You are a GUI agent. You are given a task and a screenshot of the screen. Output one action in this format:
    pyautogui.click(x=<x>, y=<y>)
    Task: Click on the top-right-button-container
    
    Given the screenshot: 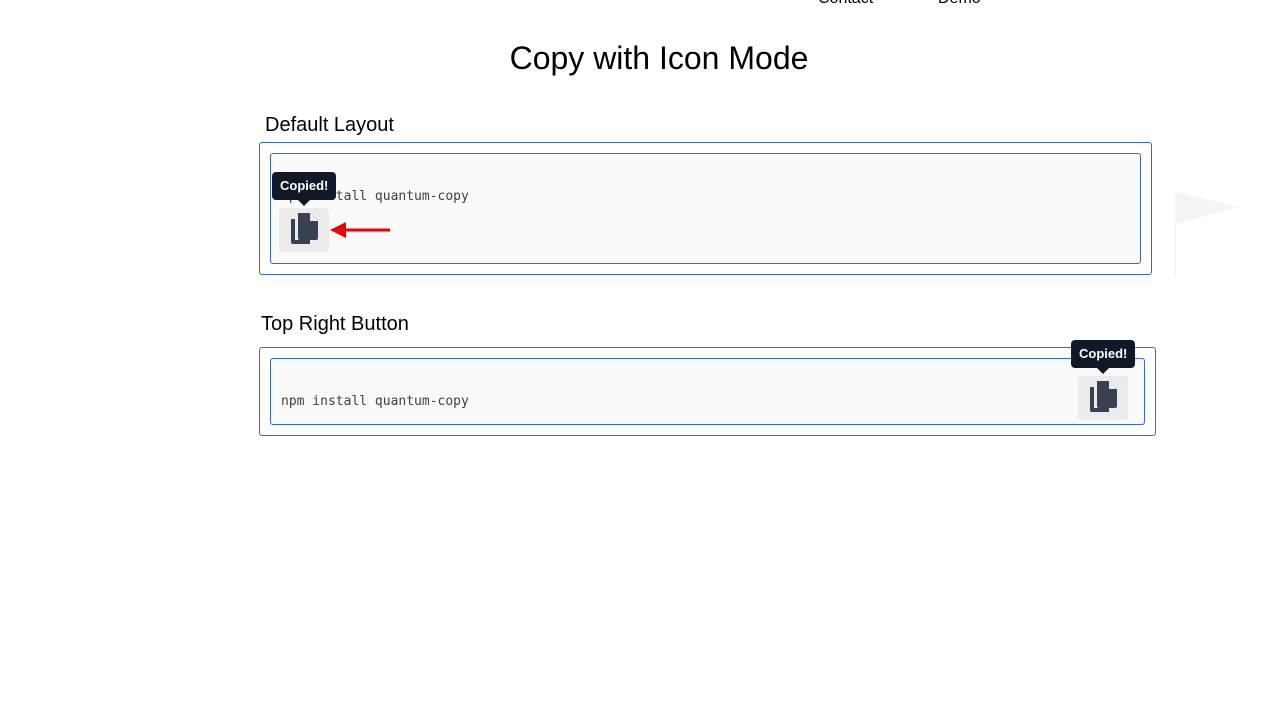 What is the action you would take?
    pyautogui.click(x=707, y=391)
    